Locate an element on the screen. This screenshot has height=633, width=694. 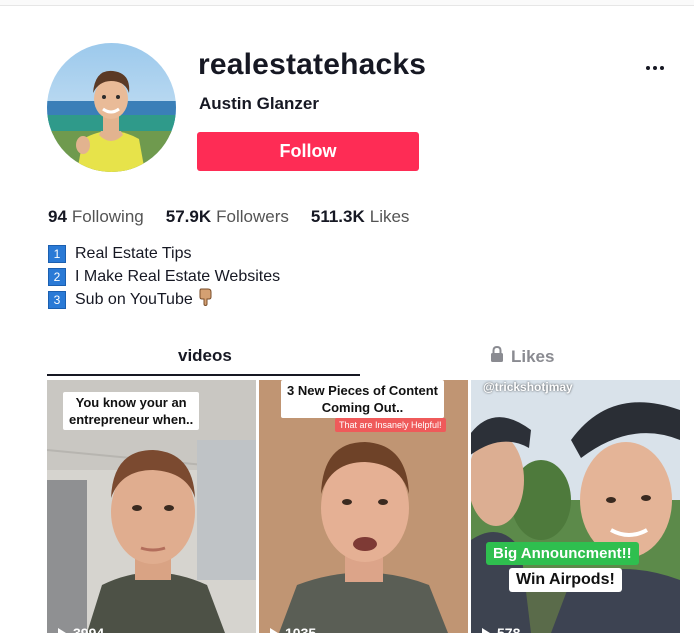
view-count: 578 is located at coordinates (509, 629).